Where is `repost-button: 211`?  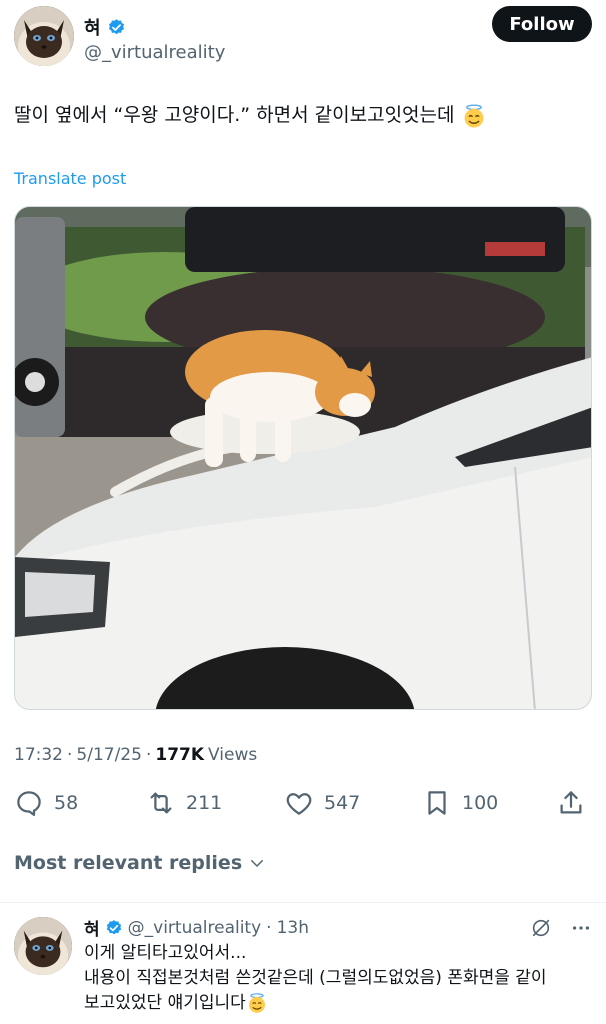
repost-button: 211 is located at coordinates (184, 803).